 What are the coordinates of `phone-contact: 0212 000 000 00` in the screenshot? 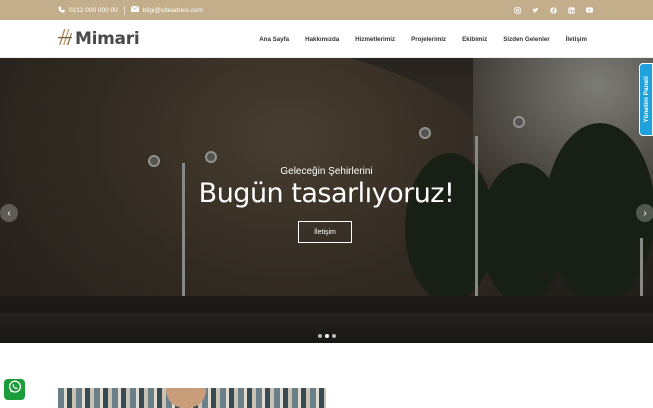 It's located at (88, 10).